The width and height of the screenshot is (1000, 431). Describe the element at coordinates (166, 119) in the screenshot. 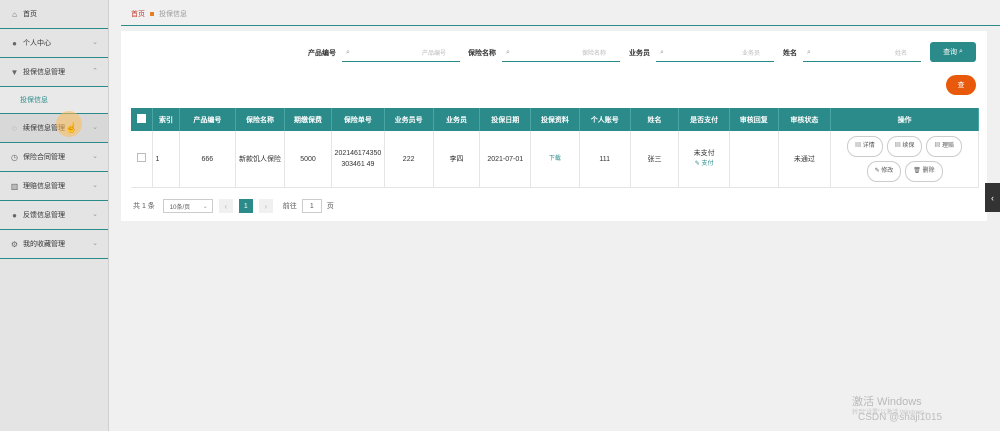

I see `col-header: 索引` at that location.